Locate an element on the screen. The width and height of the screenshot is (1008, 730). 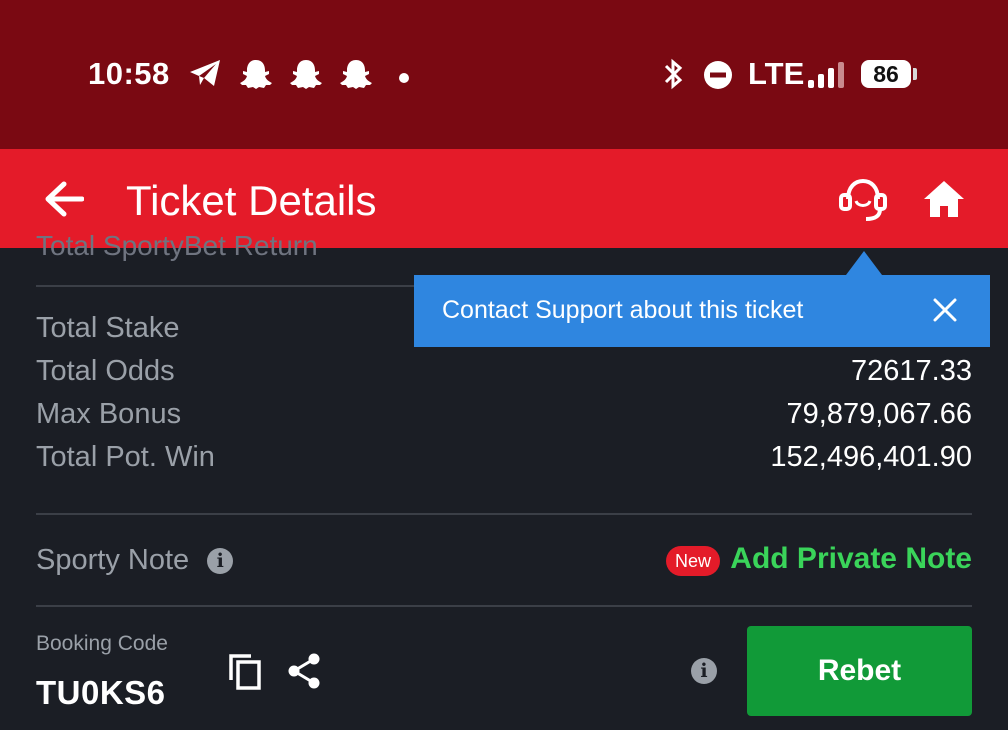
share-icon is located at coordinates (304, 673).